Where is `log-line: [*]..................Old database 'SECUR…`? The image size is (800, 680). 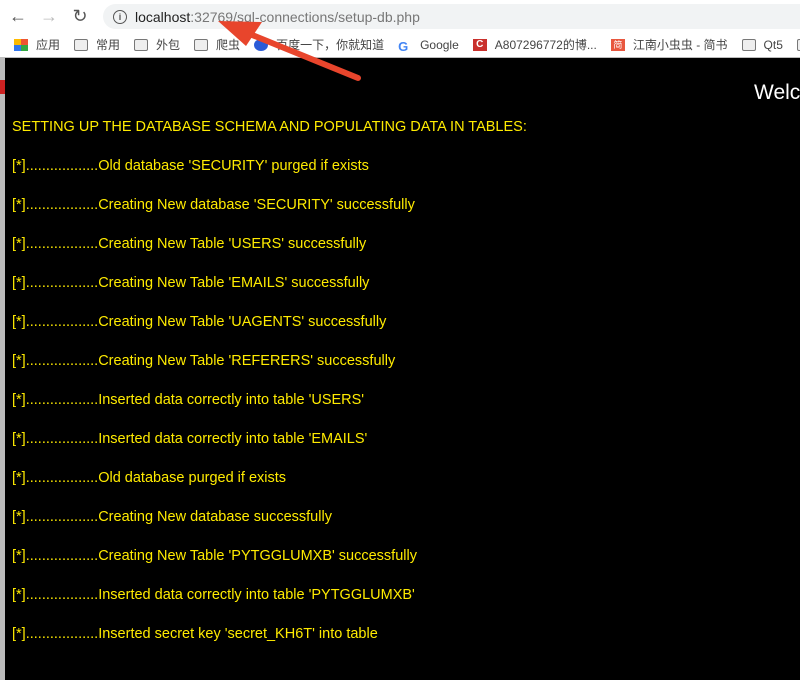
log-line: [*]..................Old database 'SECUR… is located at coordinates (190, 166).